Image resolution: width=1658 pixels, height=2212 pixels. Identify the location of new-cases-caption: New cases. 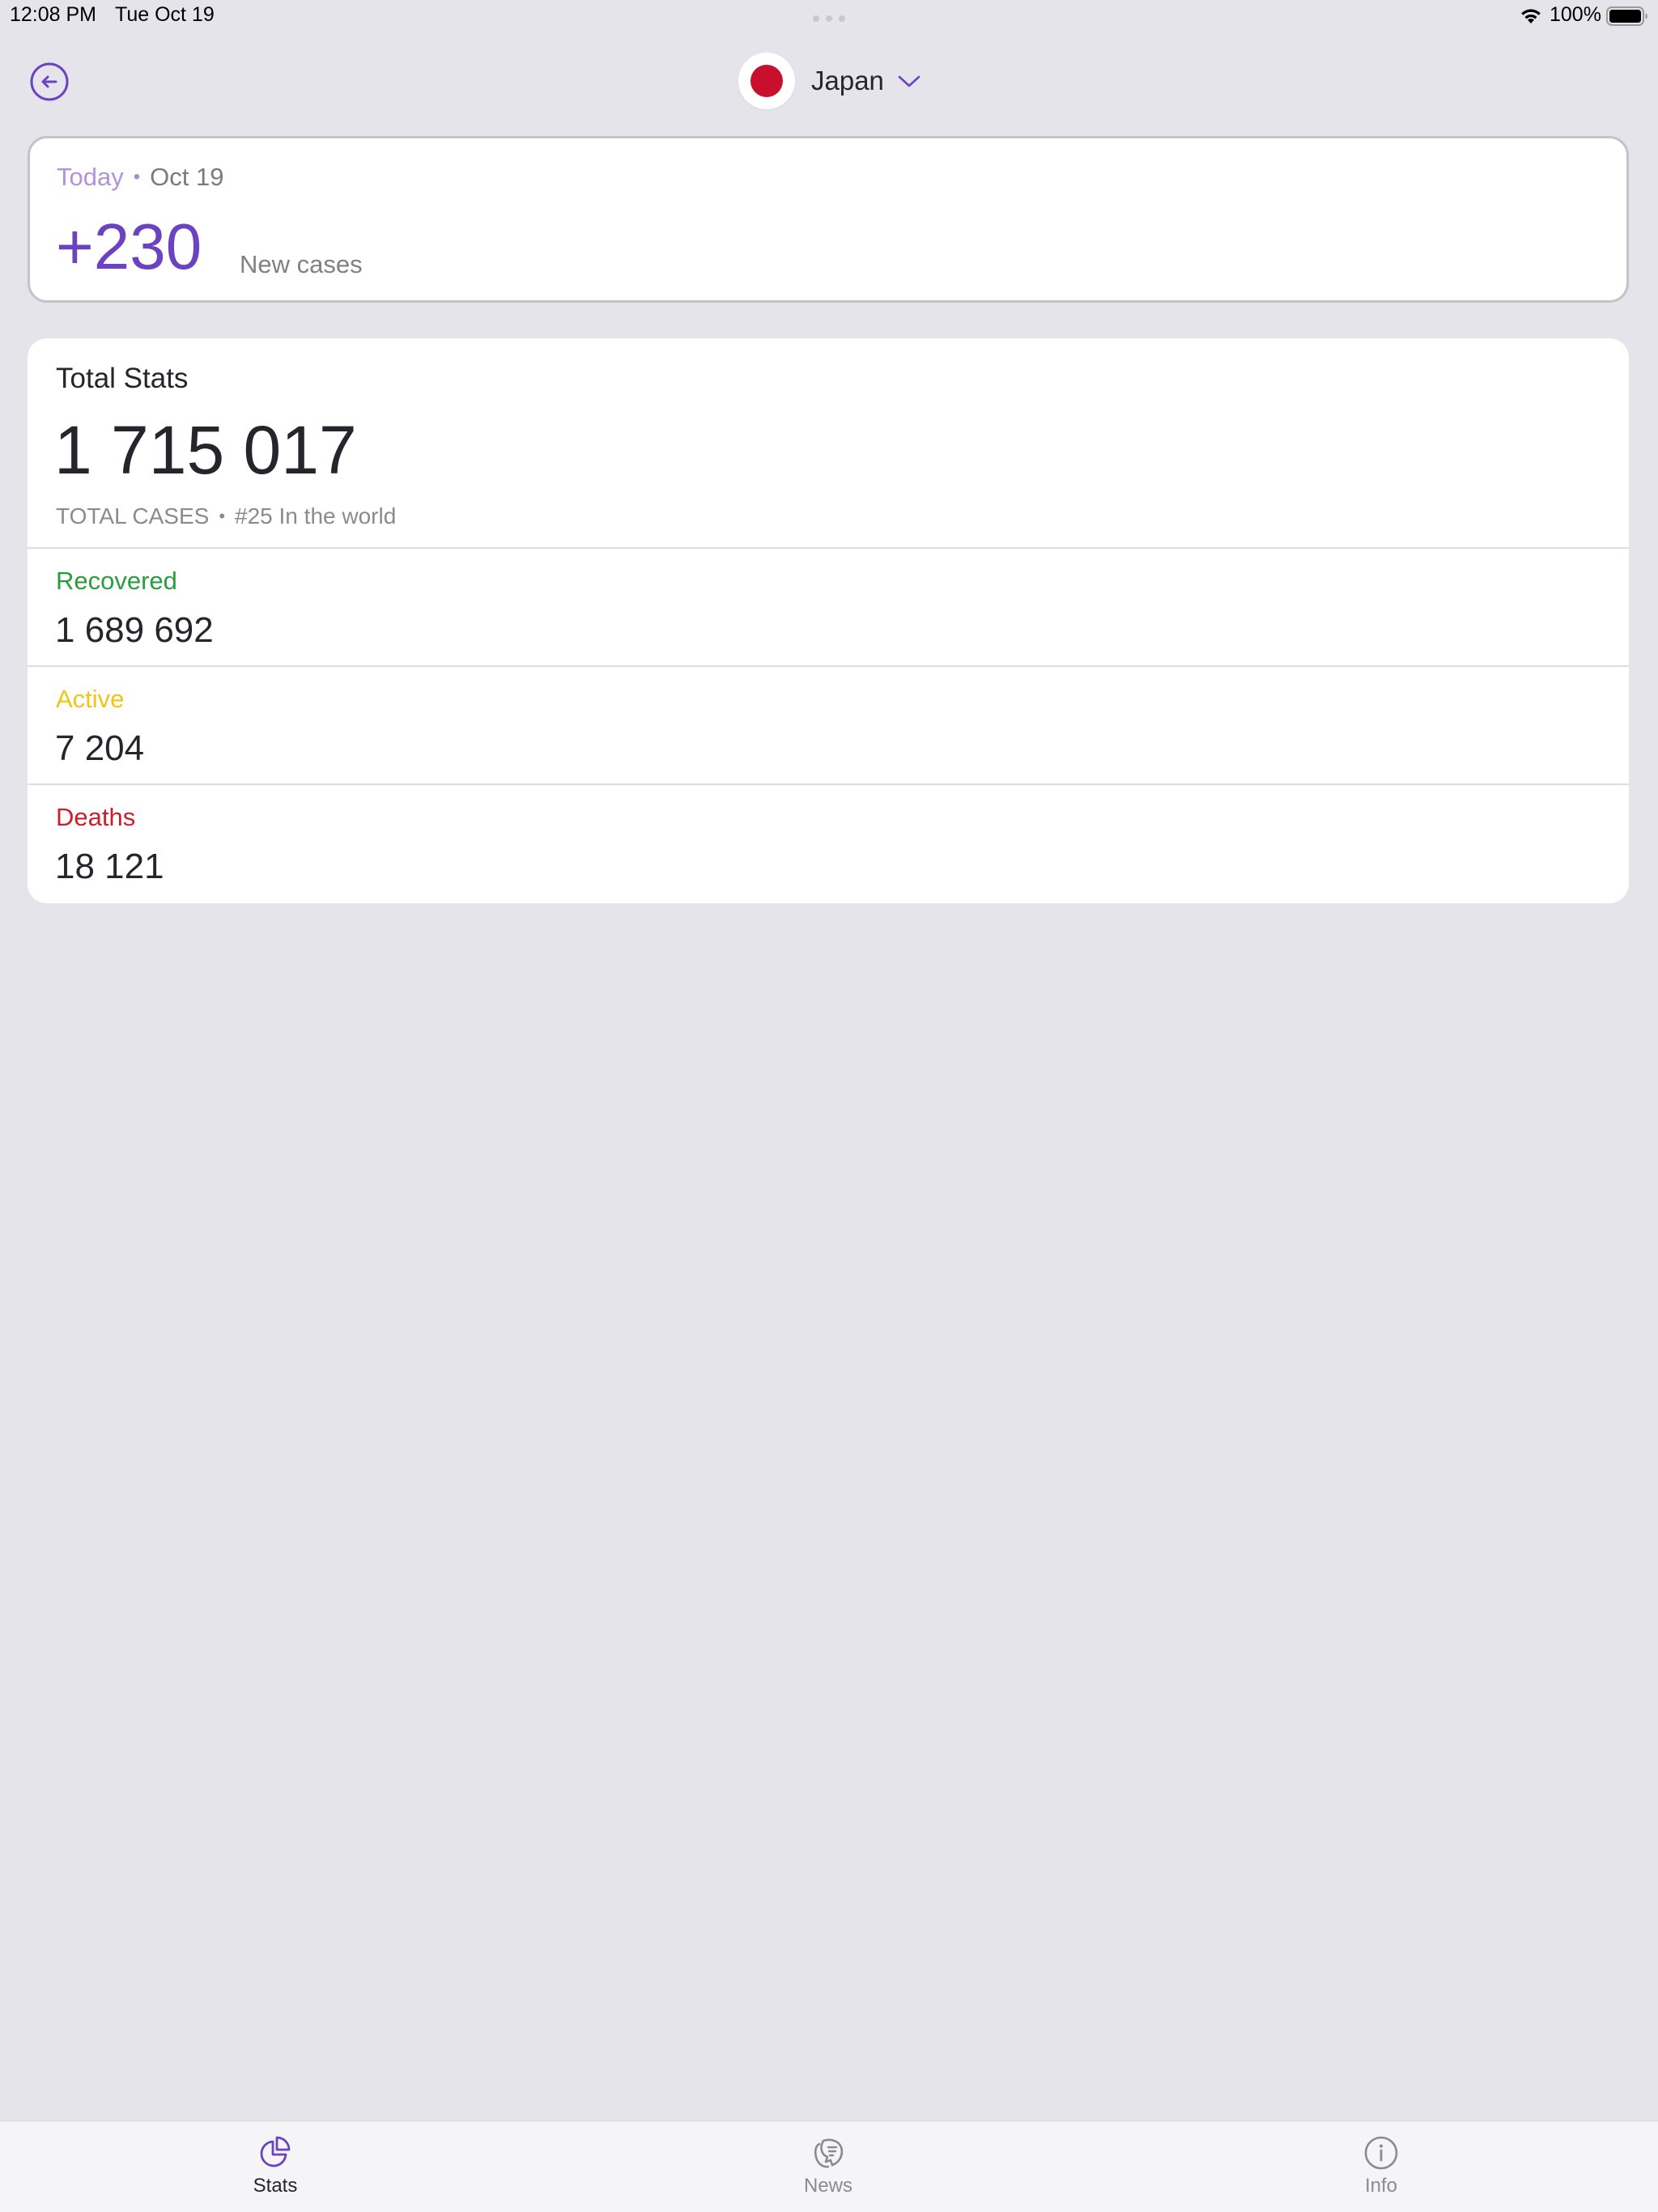
(301, 264).